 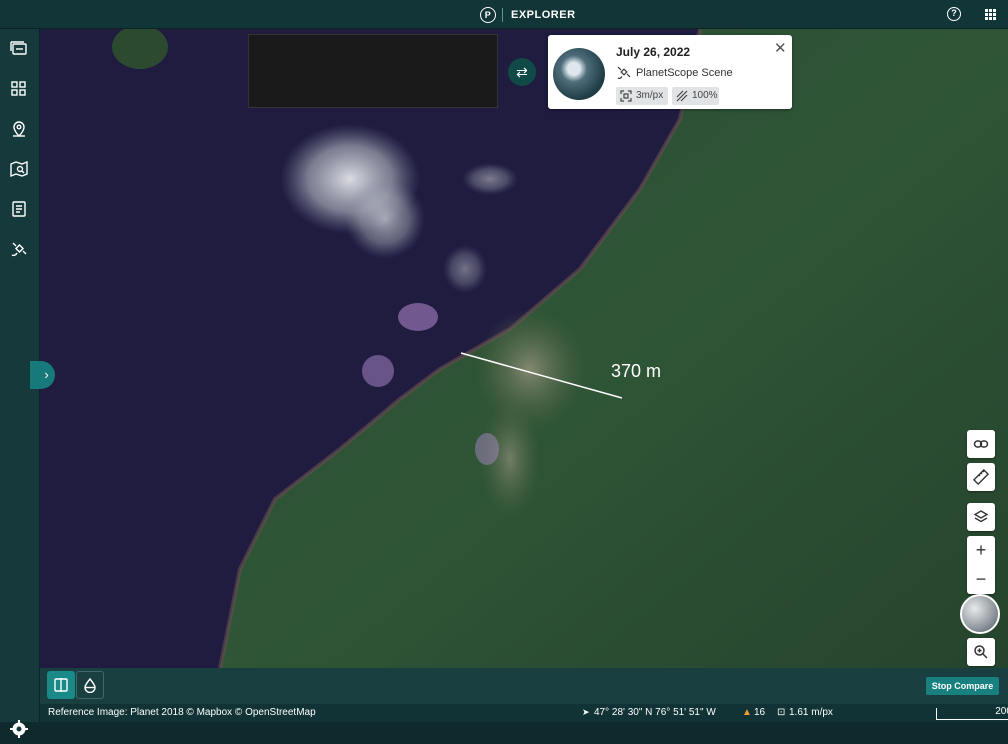 I want to click on zoom-search-icon, so click(x=981, y=652).